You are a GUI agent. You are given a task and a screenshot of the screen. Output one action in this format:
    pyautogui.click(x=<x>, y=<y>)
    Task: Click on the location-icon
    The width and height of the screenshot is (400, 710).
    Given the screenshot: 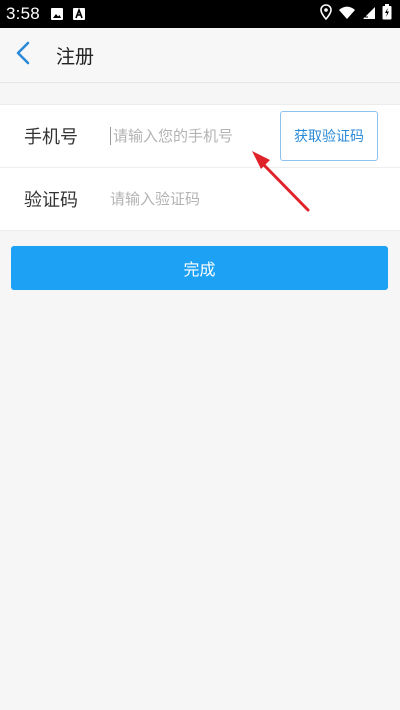 What is the action you would take?
    pyautogui.click(x=326, y=14)
    